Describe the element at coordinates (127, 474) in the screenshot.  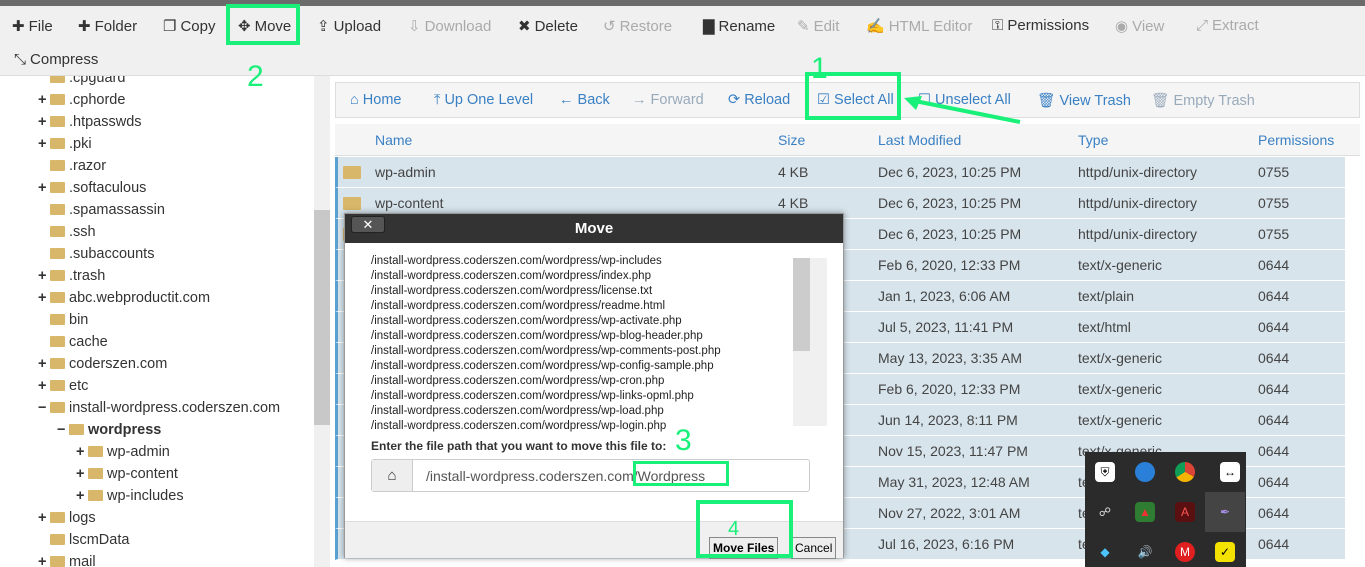
I see `tree-item: + wp-content` at that location.